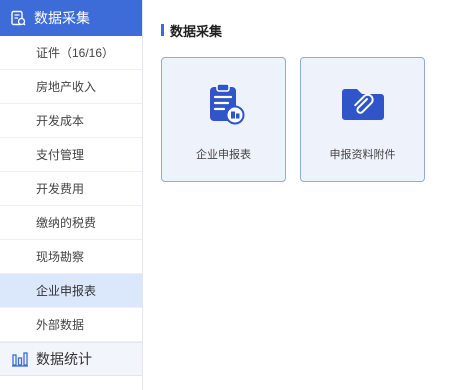 The width and height of the screenshot is (468, 390). What do you see at coordinates (363, 104) in the screenshot?
I see `paperclip-folder-icon` at bounding box center [363, 104].